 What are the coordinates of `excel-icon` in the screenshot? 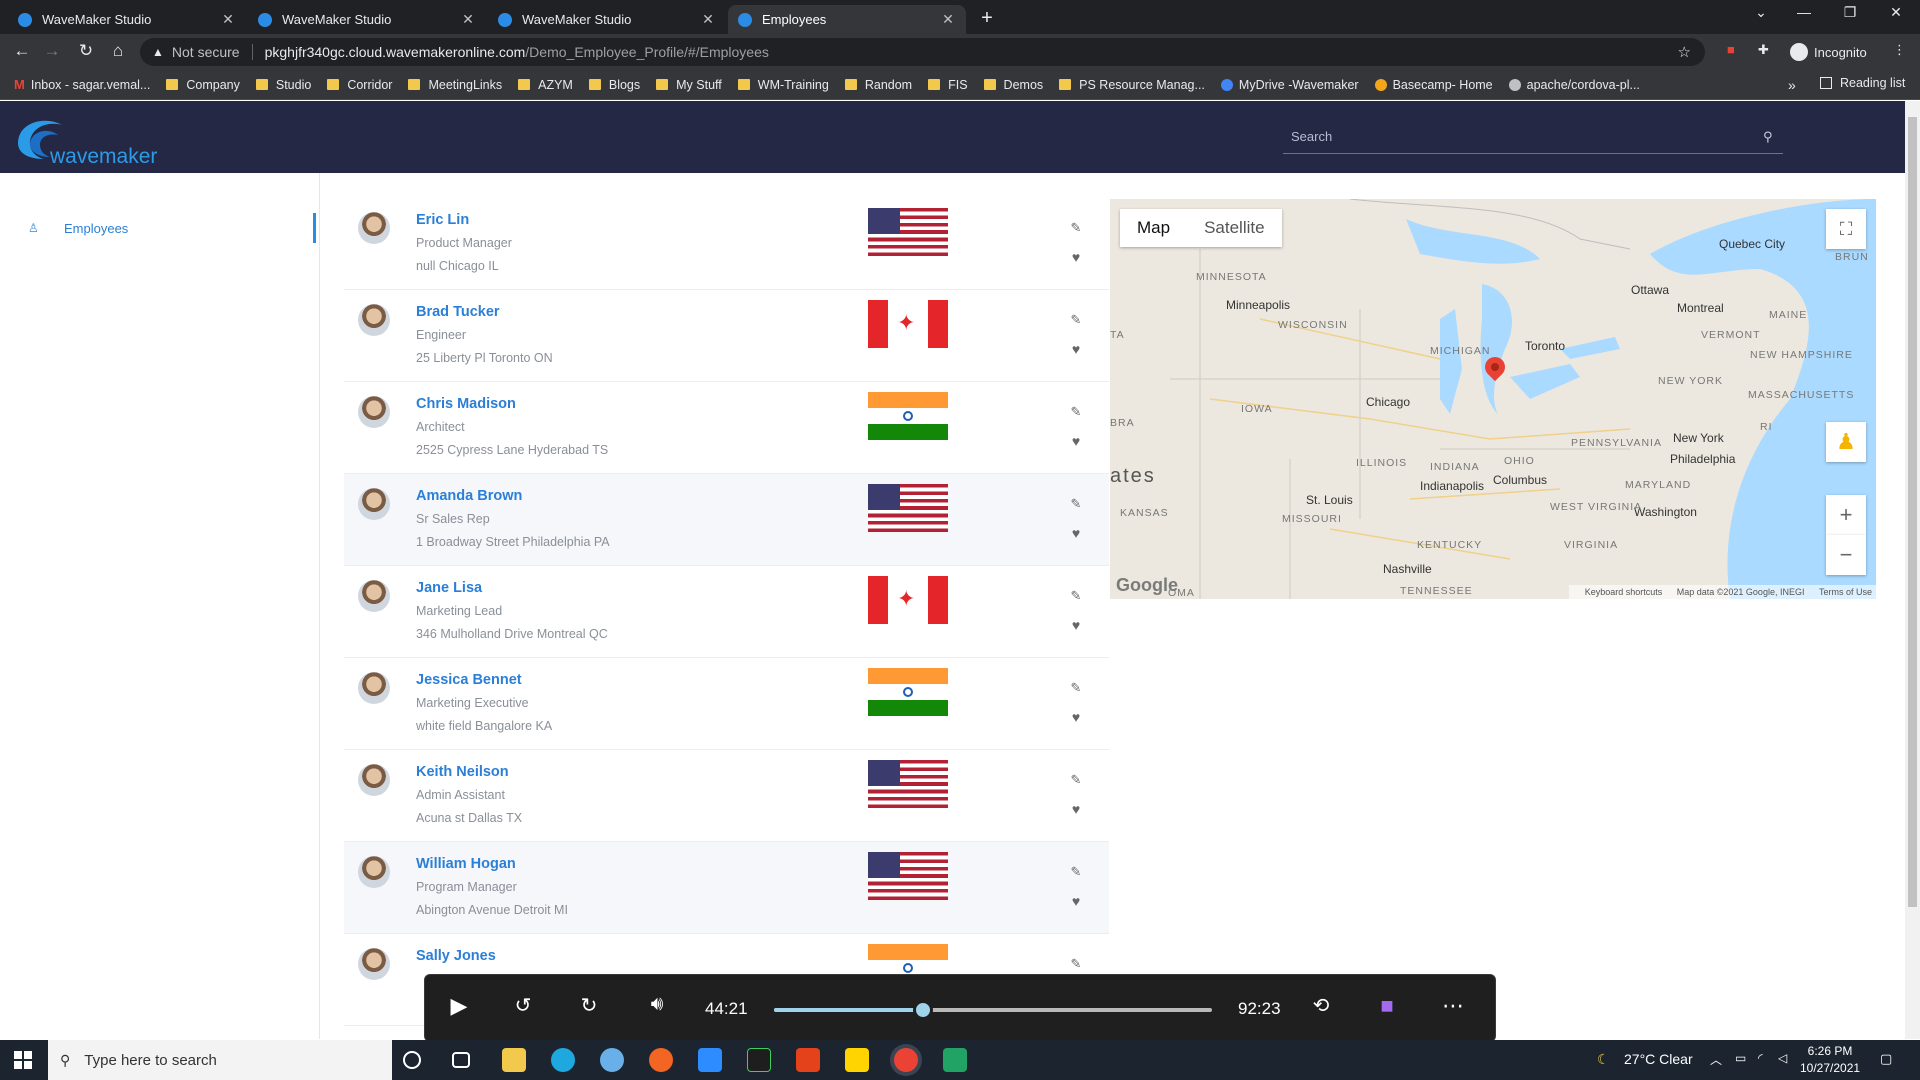 It's located at (955, 1060).